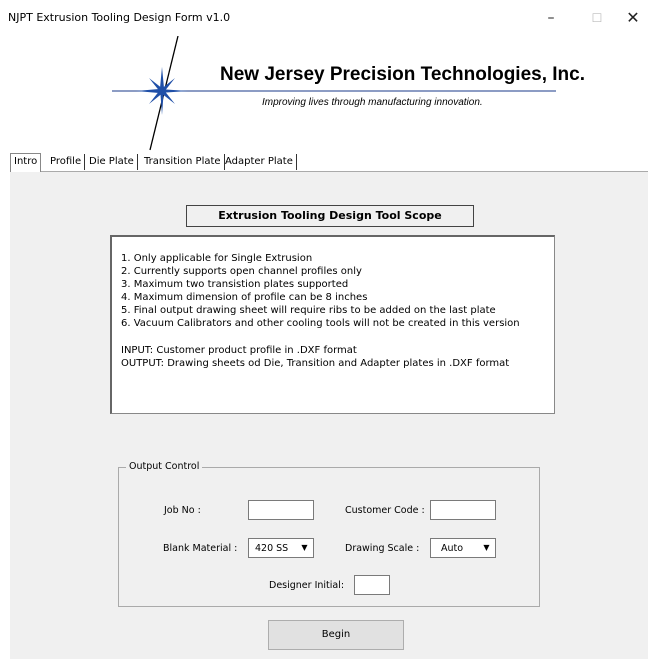 The image size is (648, 659). I want to click on tab-intro: Intro, so click(26, 162).